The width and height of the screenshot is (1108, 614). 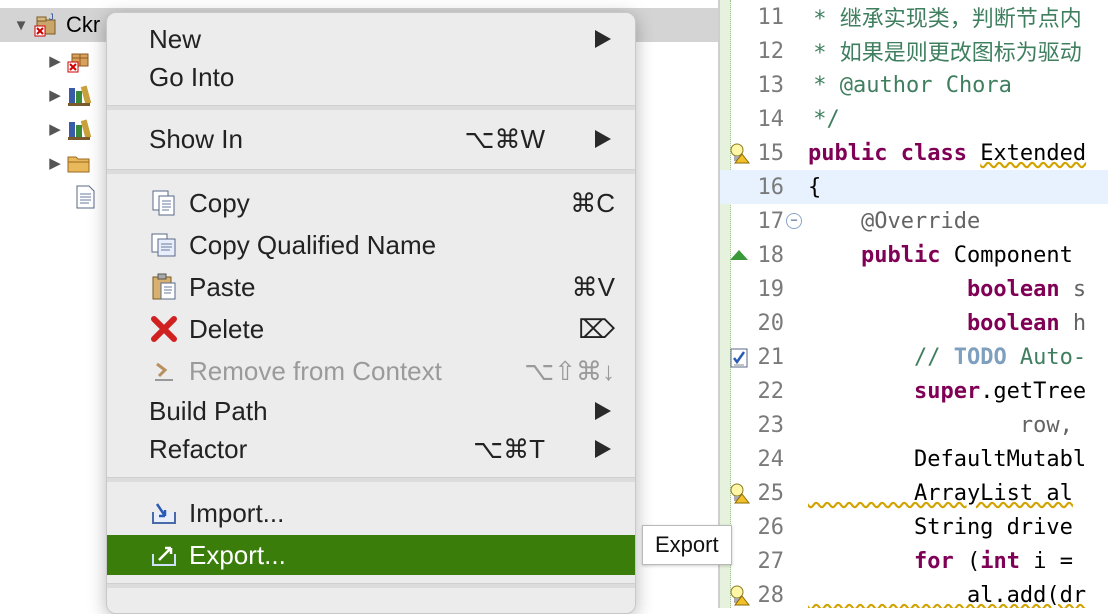 What do you see at coordinates (46, 129) in the screenshot?
I see `tree-row-lib: ▶` at bounding box center [46, 129].